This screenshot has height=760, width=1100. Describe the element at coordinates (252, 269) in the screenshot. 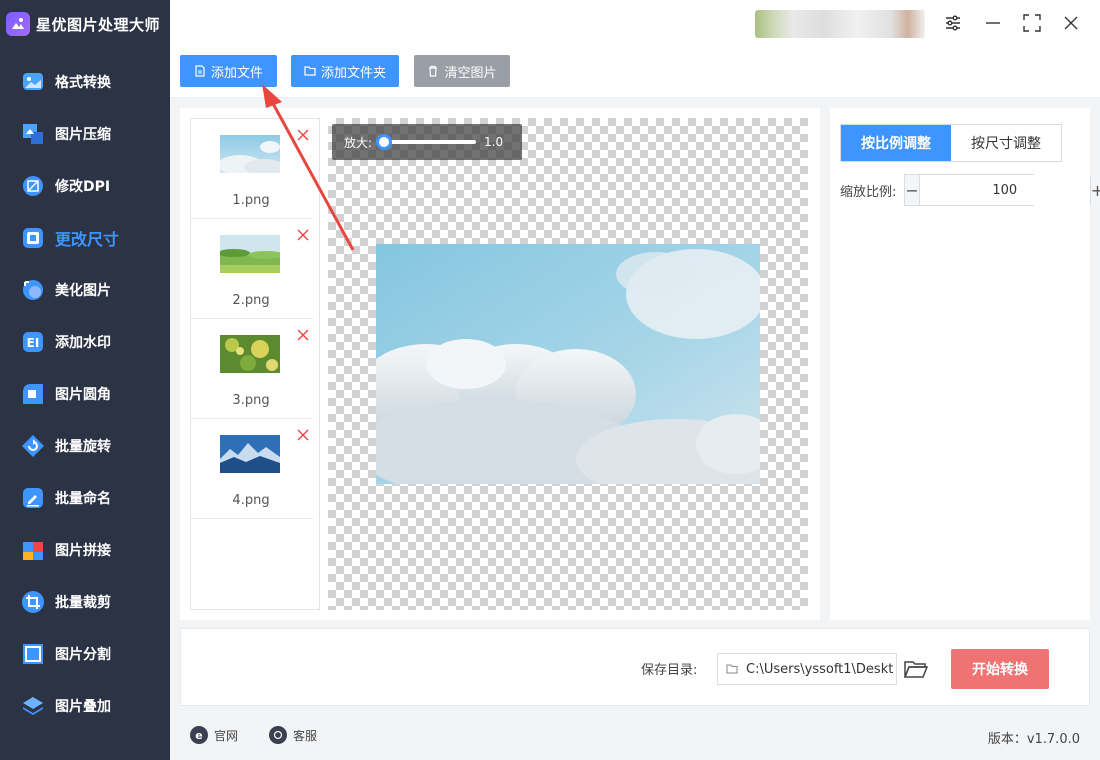

I see `list-item: 2.png` at that location.